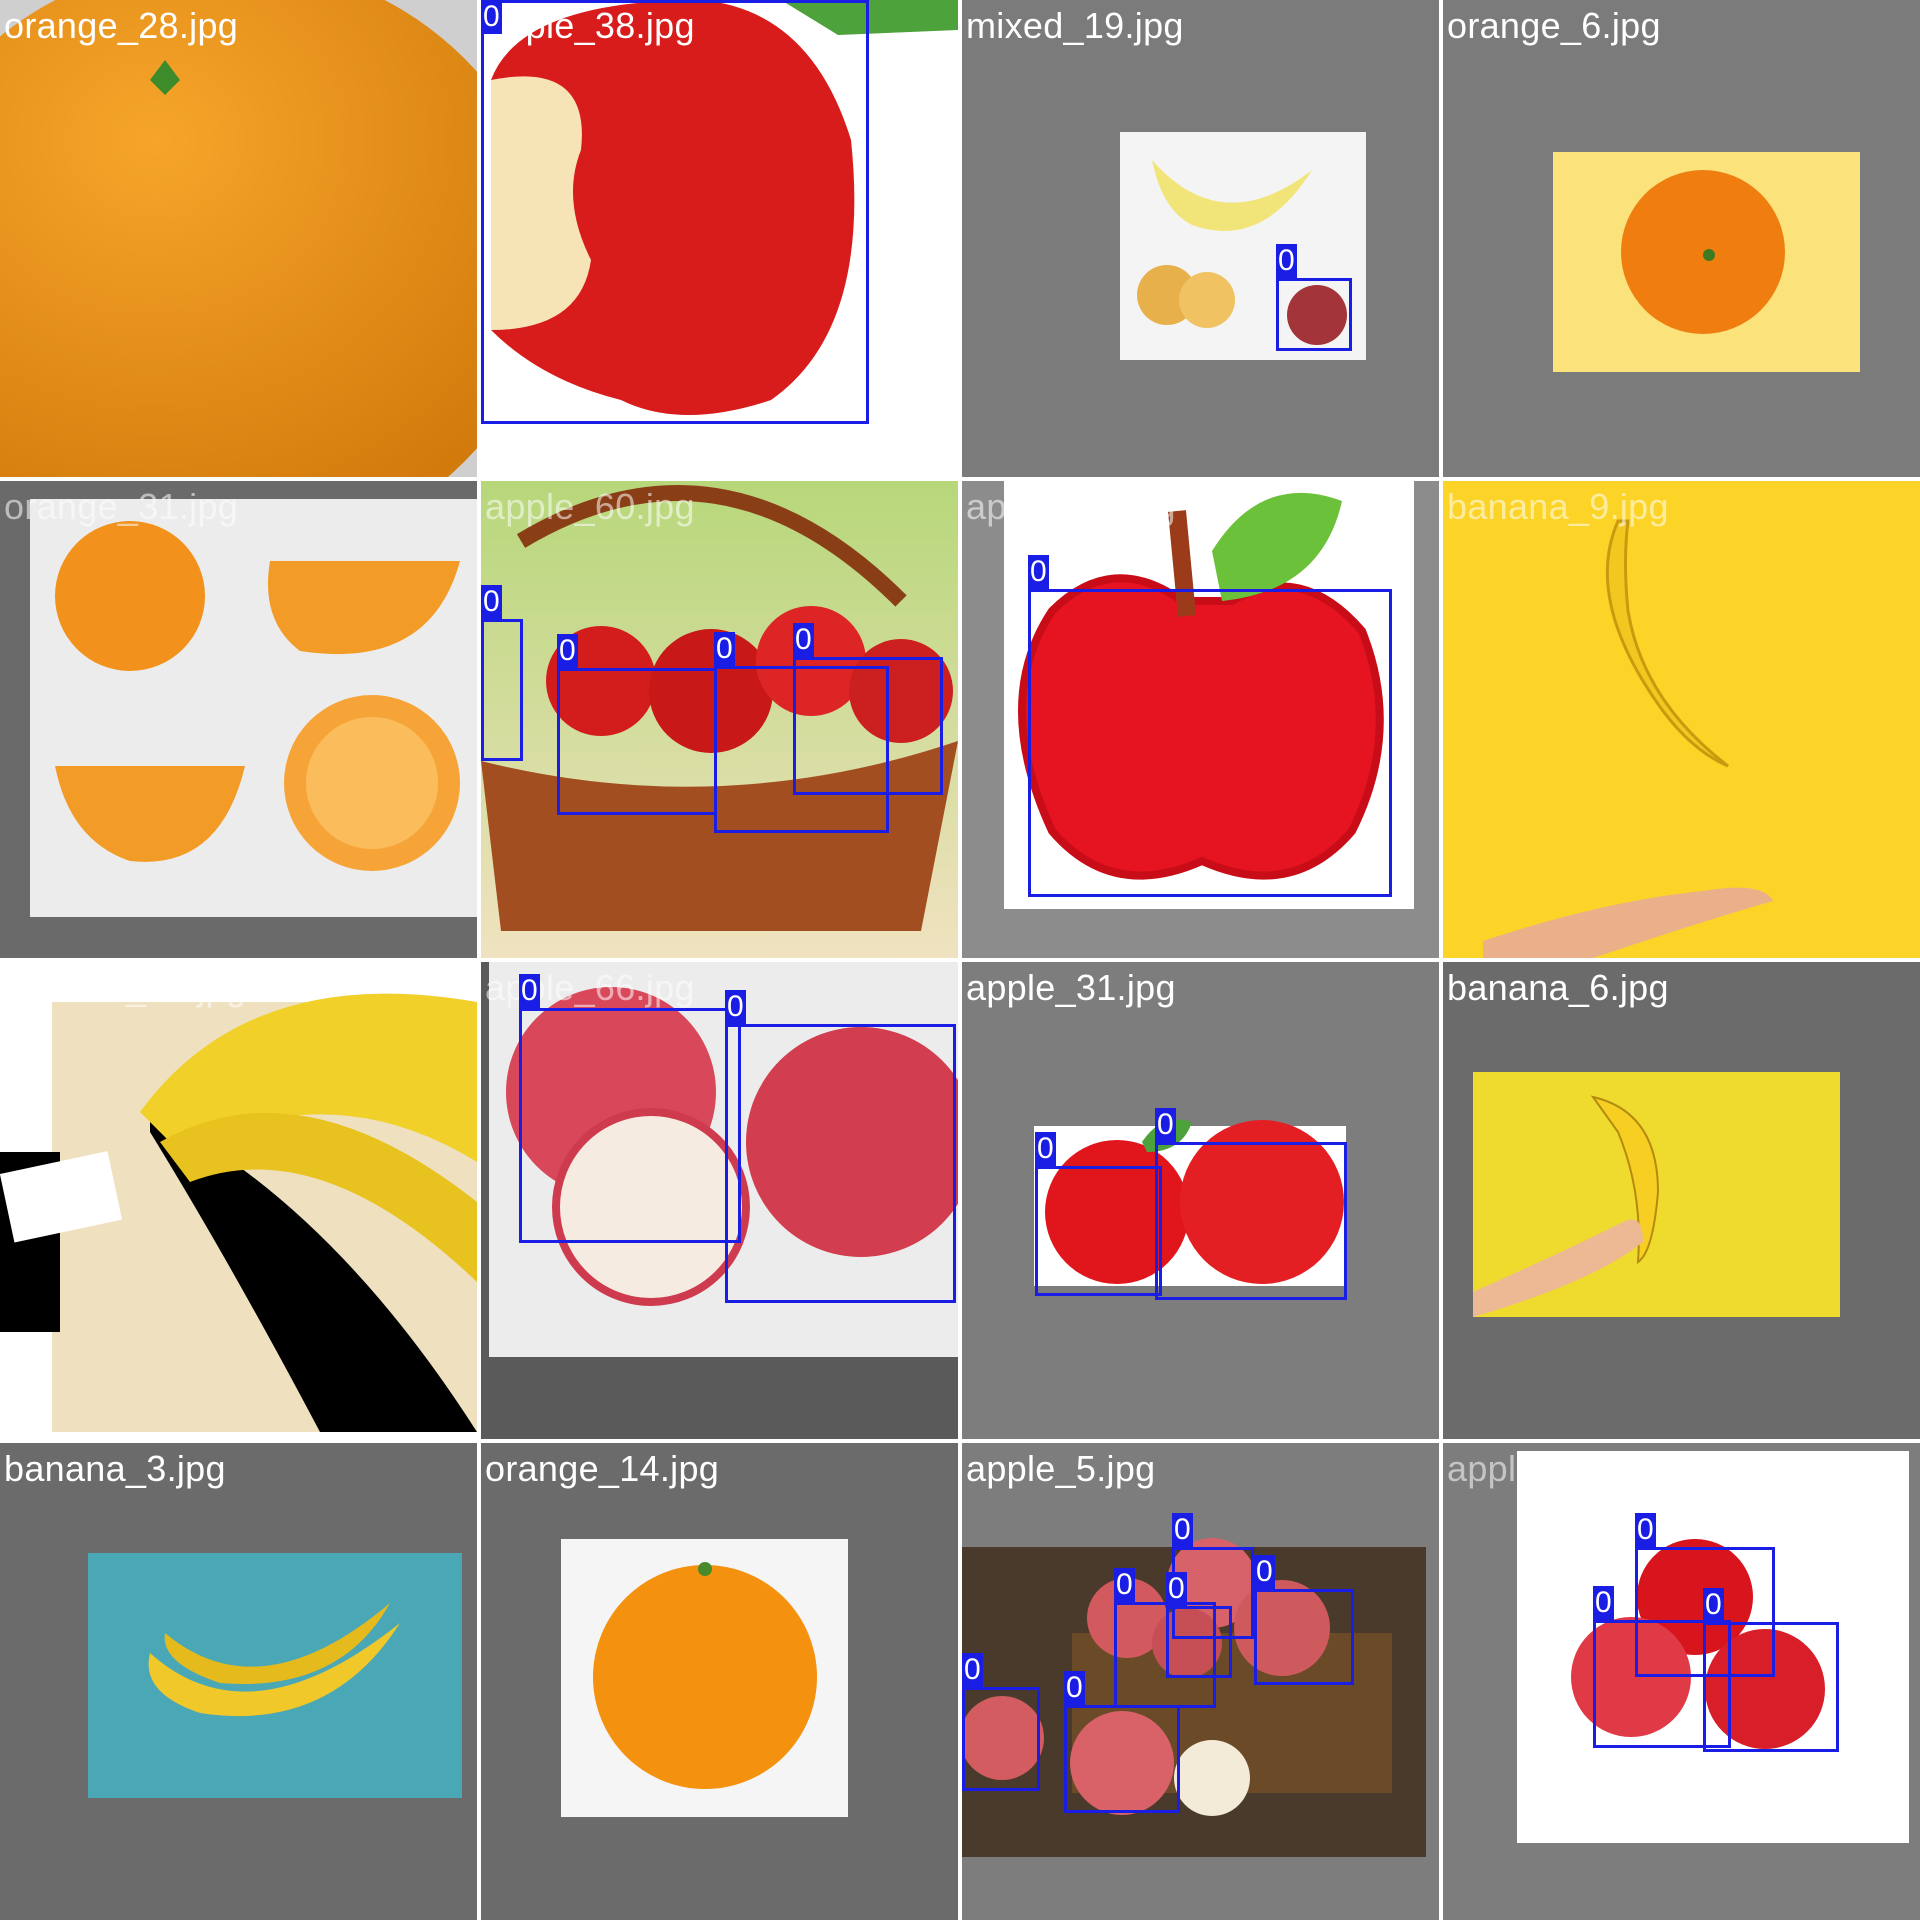 Image resolution: width=1920 pixels, height=1920 pixels. I want to click on tile-filename: apple_49.jpg, so click(1071, 506).